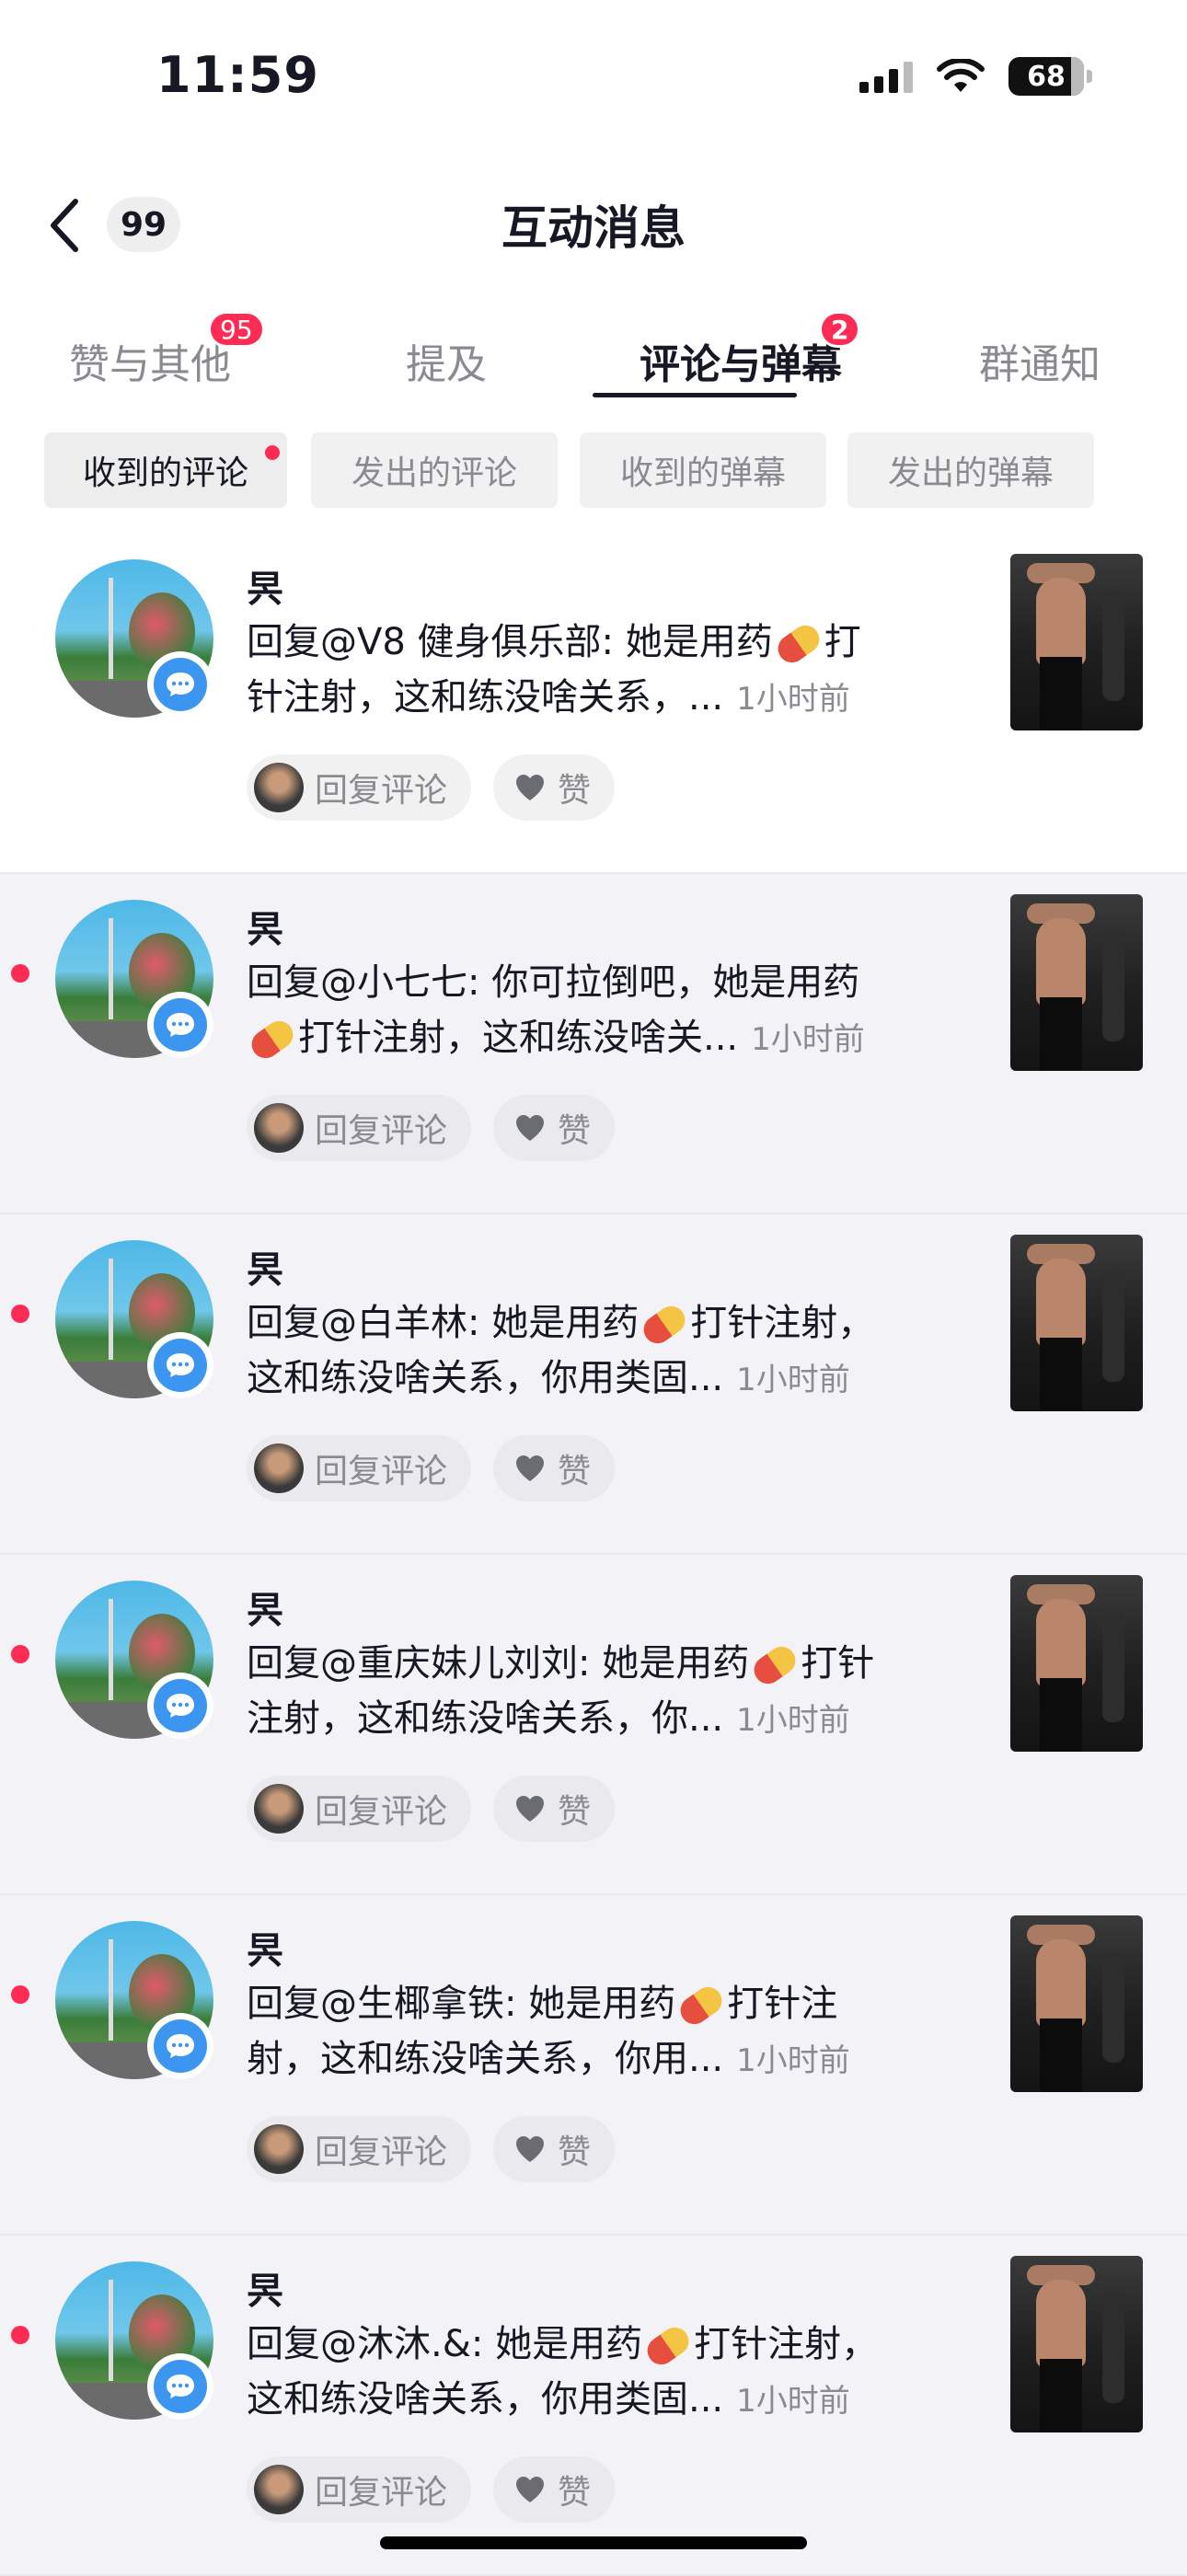 Image resolution: width=1187 pixels, height=2576 pixels. I want to click on filter-sent-danmaku: 发出的弹幕, so click(970, 470).